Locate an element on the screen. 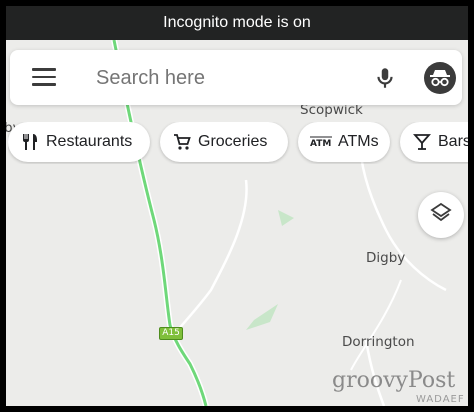 This screenshot has width=474, height=412. chip-groceries: Groceries is located at coordinates (224, 142).